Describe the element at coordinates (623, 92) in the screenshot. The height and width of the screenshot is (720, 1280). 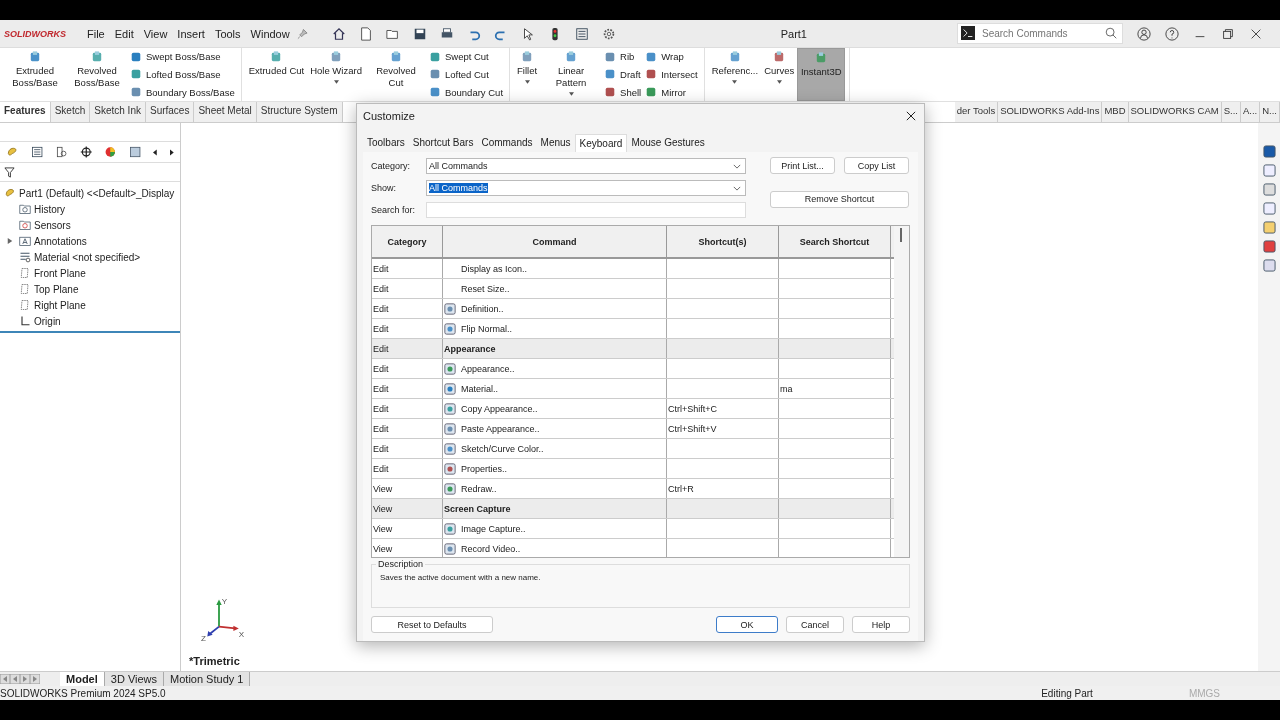
I see `ribbon-button: Shell` at that location.